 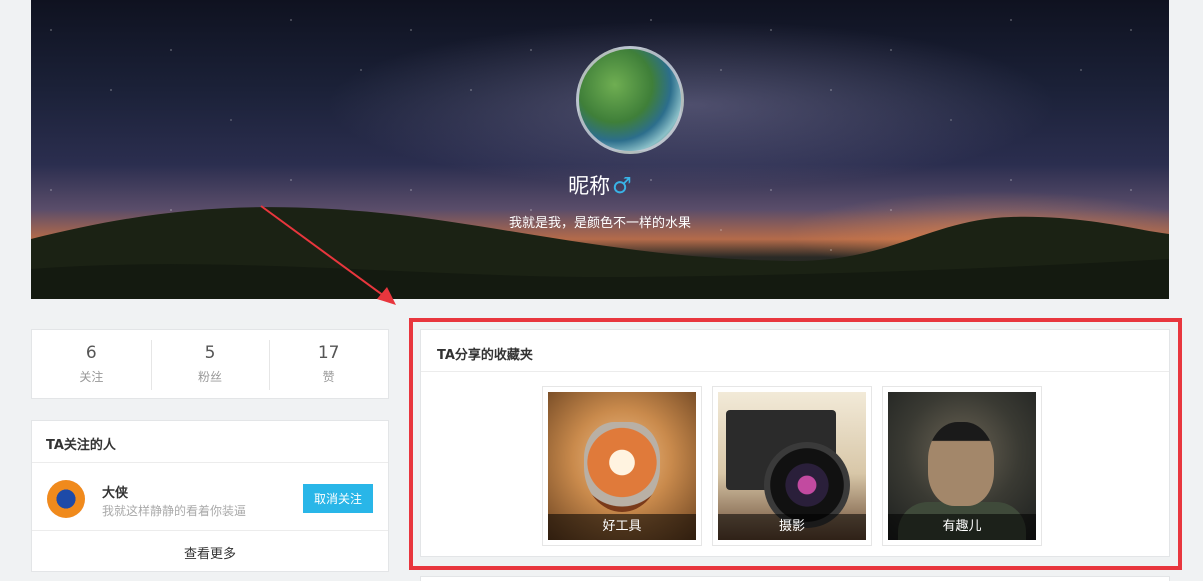 I want to click on next-section-box, so click(x=795, y=578).